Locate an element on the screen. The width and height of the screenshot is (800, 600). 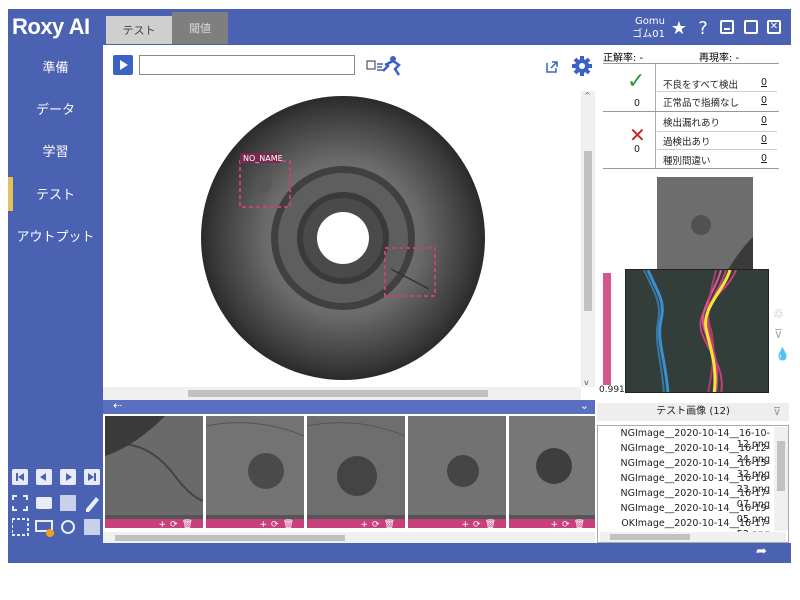
status-bar: ➦ is located at coordinates (399, 553).